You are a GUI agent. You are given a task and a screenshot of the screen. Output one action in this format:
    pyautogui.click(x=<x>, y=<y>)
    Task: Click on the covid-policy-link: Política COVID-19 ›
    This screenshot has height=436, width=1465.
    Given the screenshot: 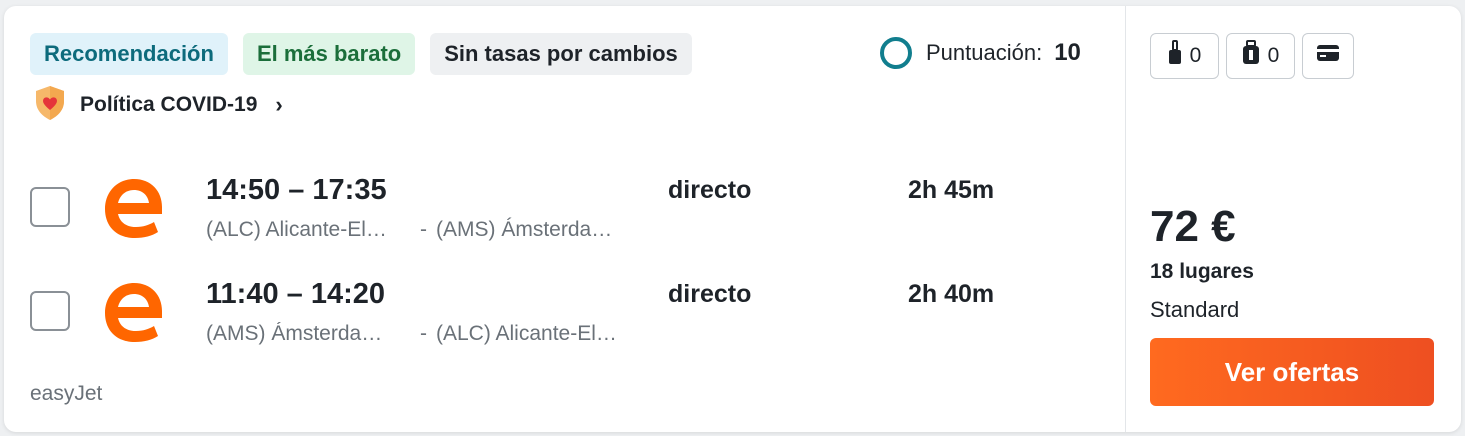 What is the action you would take?
    pyautogui.click(x=157, y=103)
    